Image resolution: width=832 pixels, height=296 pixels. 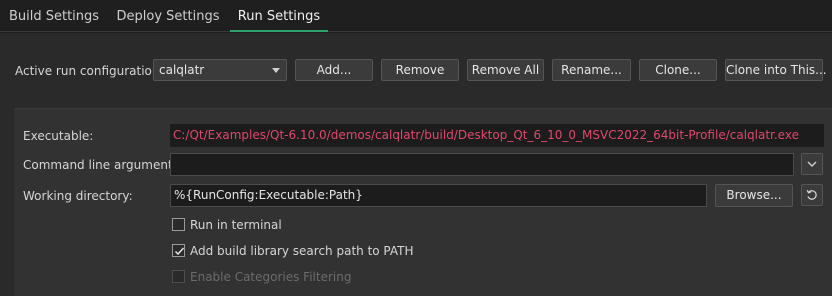 What do you see at coordinates (78, 196) in the screenshot?
I see `workdir-label: Working directory:` at bounding box center [78, 196].